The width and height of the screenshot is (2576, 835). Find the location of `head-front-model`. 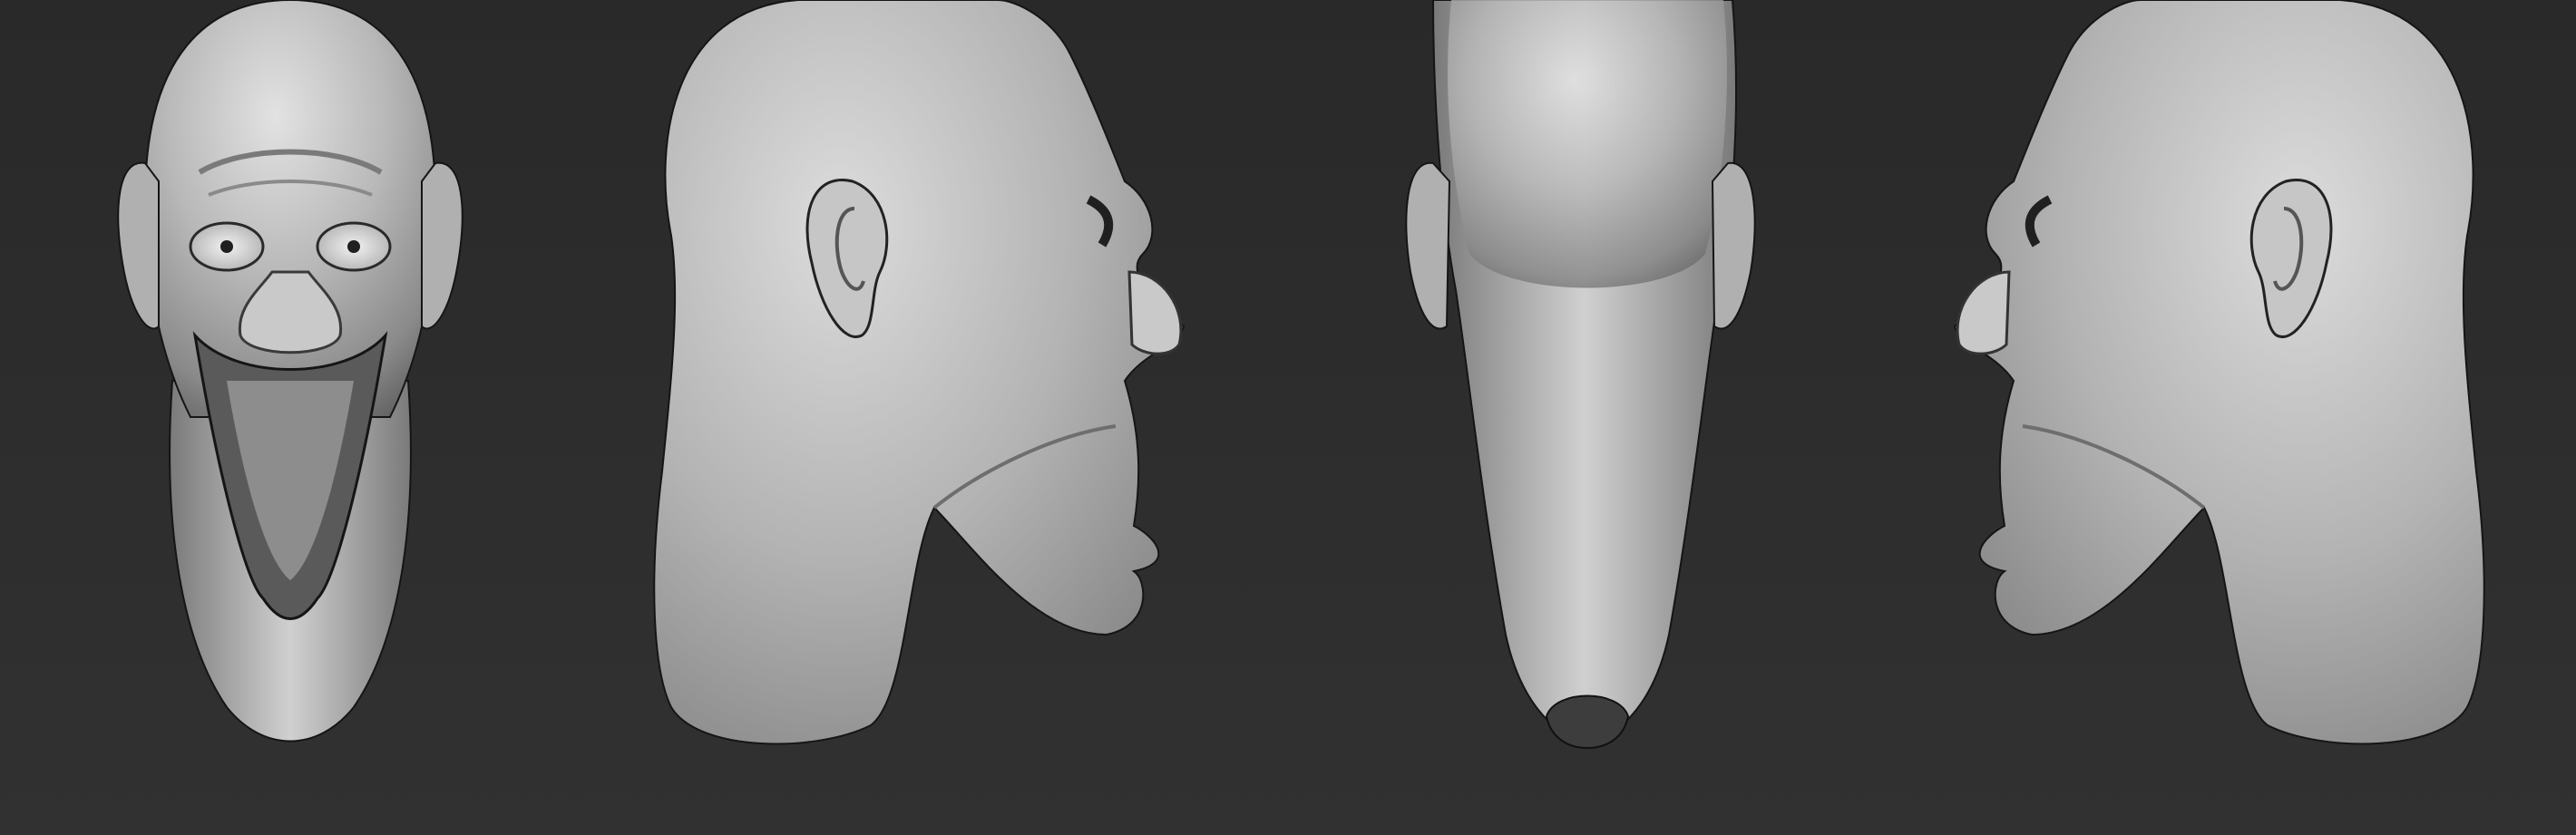

head-front-model is located at coordinates (290, 371).